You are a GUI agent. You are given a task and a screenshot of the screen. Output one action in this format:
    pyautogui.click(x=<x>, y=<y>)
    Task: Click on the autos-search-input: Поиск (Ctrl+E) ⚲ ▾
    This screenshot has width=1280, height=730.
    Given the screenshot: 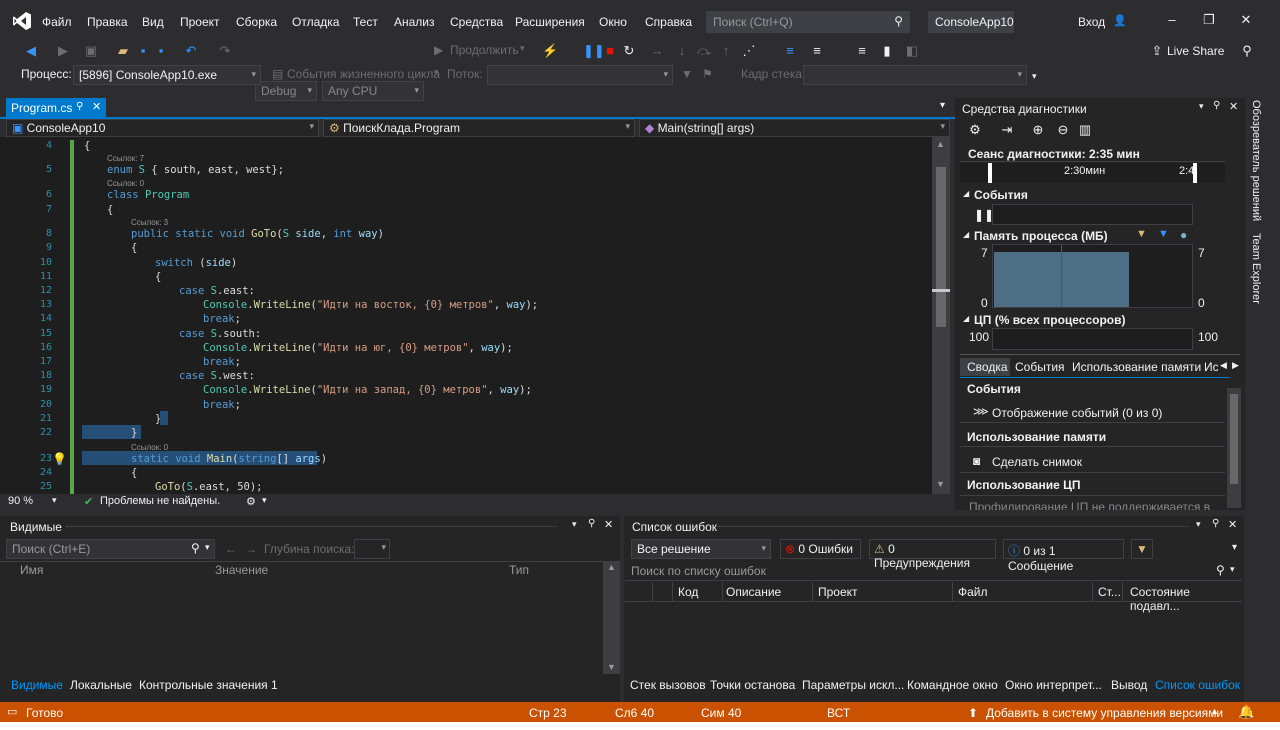 What is the action you would take?
    pyautogui.click(x=110, y=549)
    